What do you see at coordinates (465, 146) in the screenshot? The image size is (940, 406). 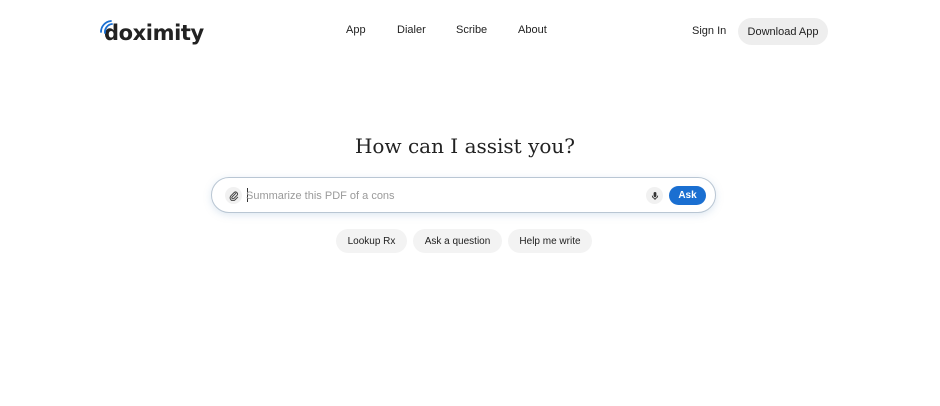 I see `page-title: How can I assist you?` at bounding box center [465, 146].